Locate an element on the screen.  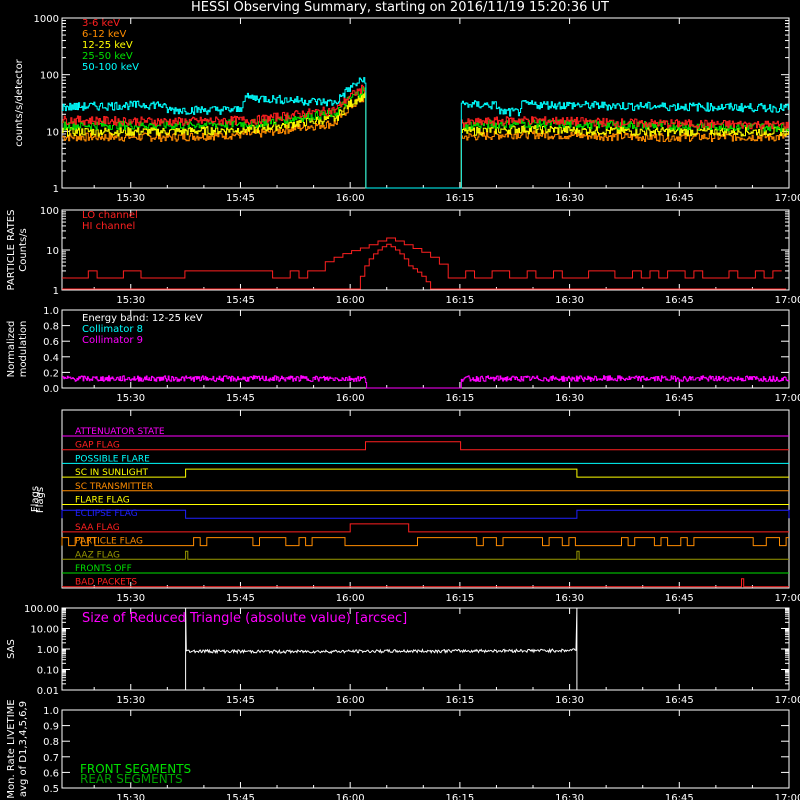
legend-label-counts: 50-100 keV is located at coordinates (110, 67).